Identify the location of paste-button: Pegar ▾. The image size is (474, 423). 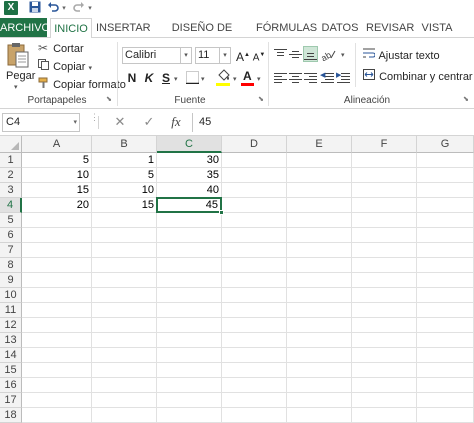
(19, 67).